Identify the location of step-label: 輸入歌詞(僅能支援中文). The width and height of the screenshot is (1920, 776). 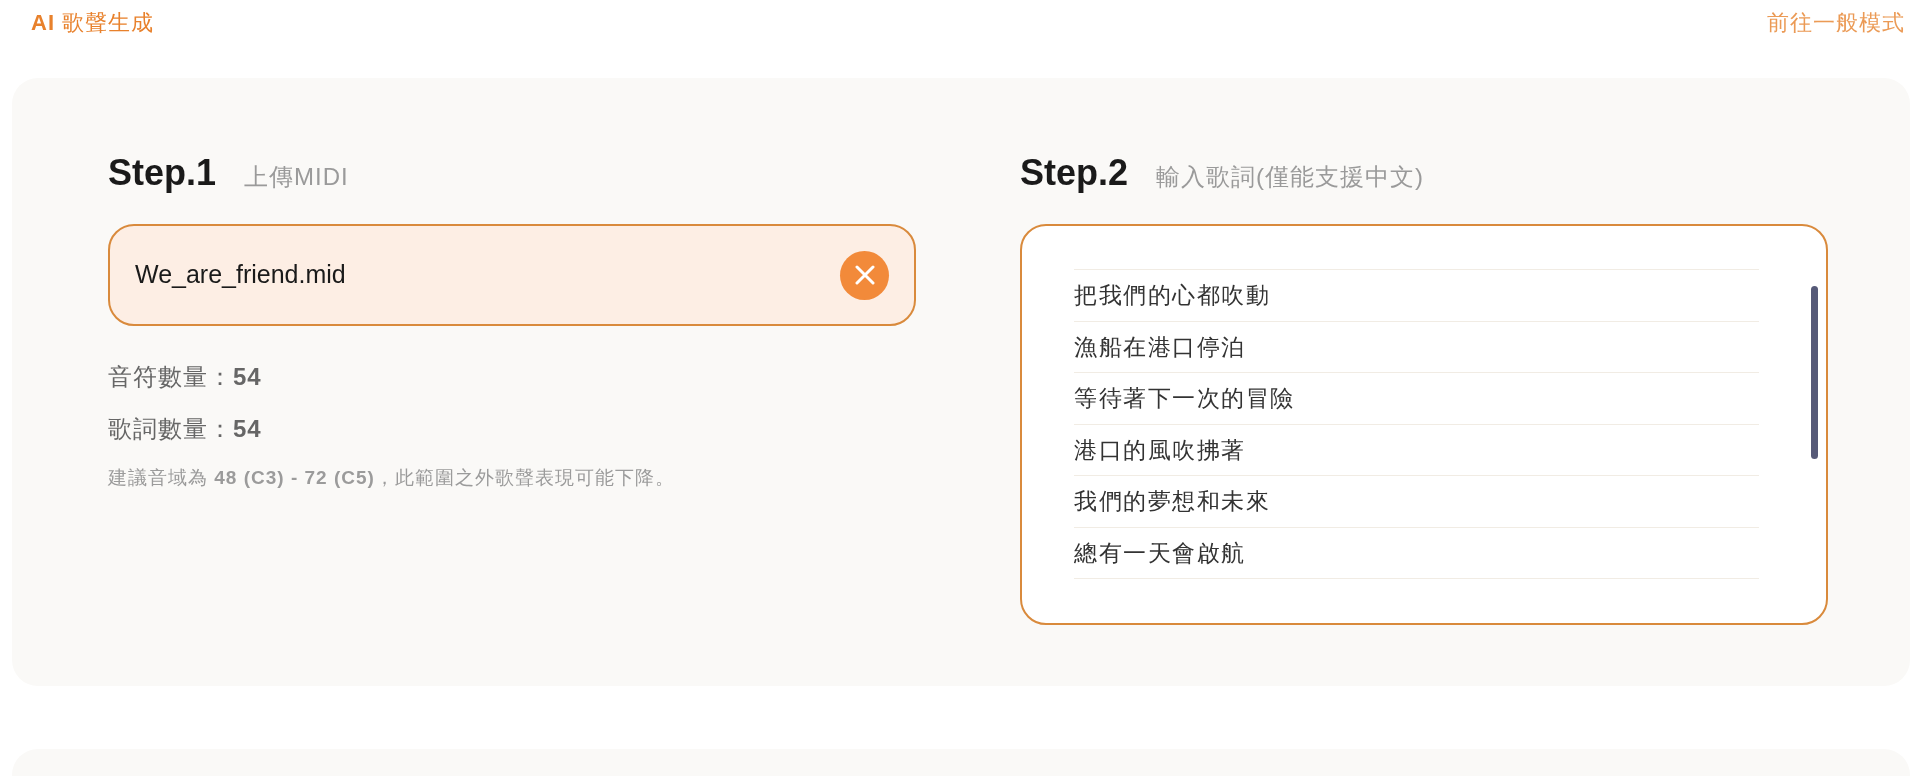
(1290, 177).